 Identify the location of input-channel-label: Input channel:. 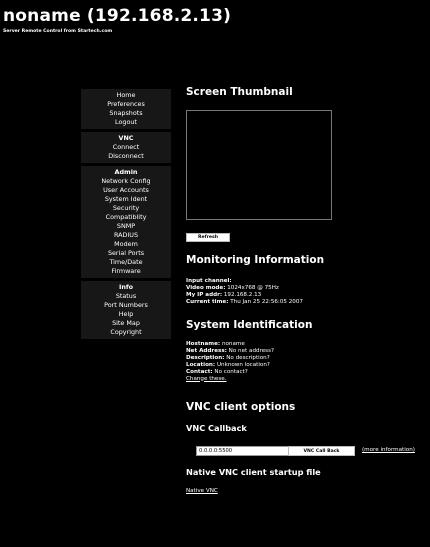
(209, 281).